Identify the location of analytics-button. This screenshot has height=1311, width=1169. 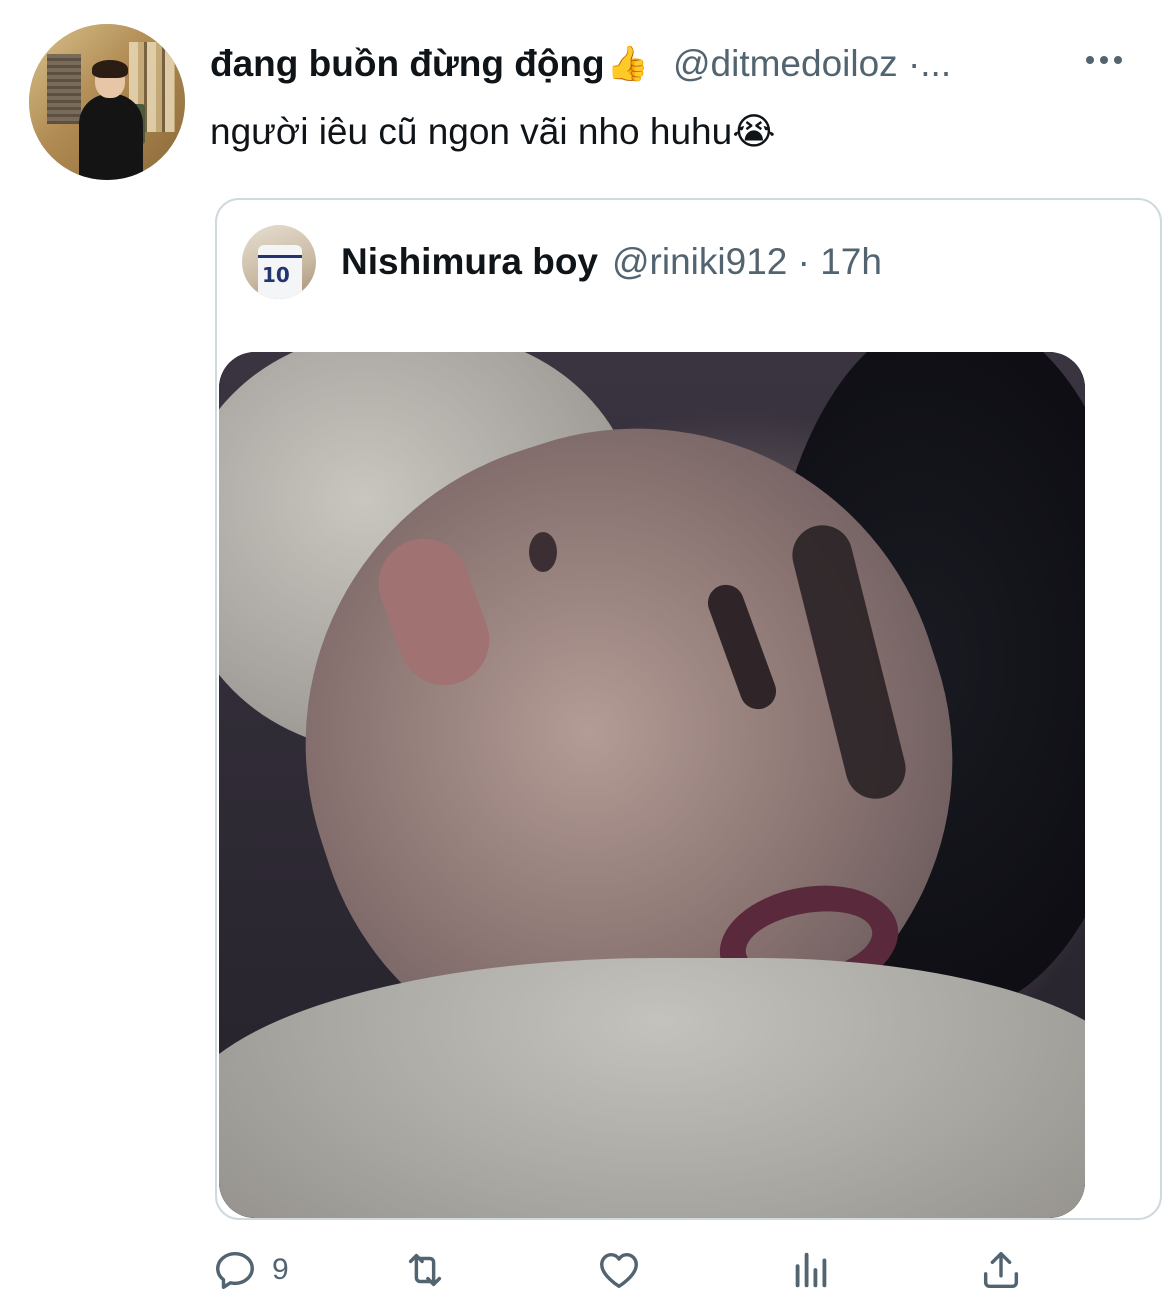
(811, 1270).